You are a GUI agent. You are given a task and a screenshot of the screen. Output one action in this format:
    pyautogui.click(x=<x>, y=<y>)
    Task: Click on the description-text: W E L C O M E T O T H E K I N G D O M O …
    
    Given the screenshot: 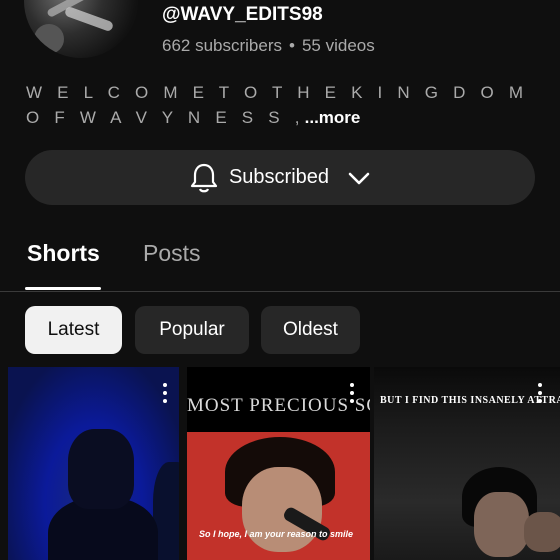 What is the action you would take?
    pyautogui.click(x=277, y=105)
    